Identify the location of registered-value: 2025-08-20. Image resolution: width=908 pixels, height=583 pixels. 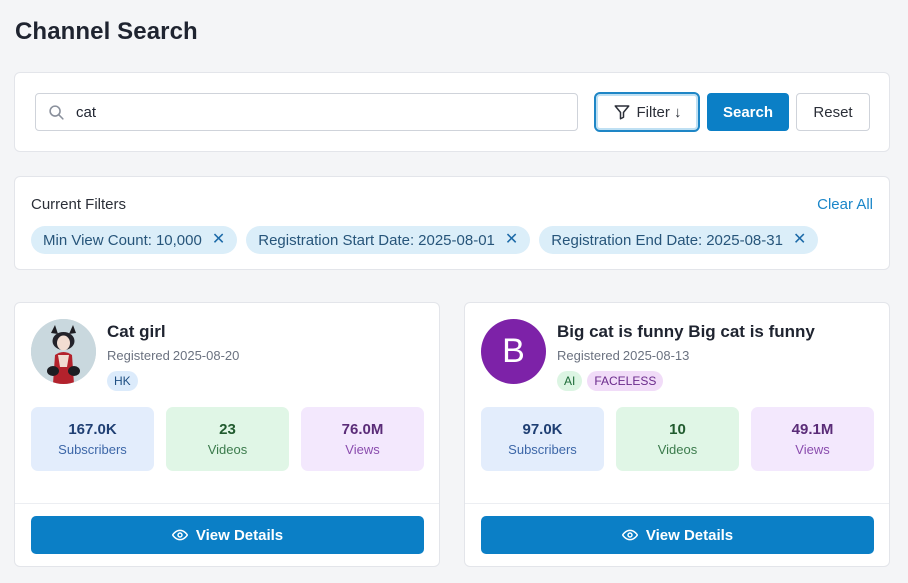
(206, 355).